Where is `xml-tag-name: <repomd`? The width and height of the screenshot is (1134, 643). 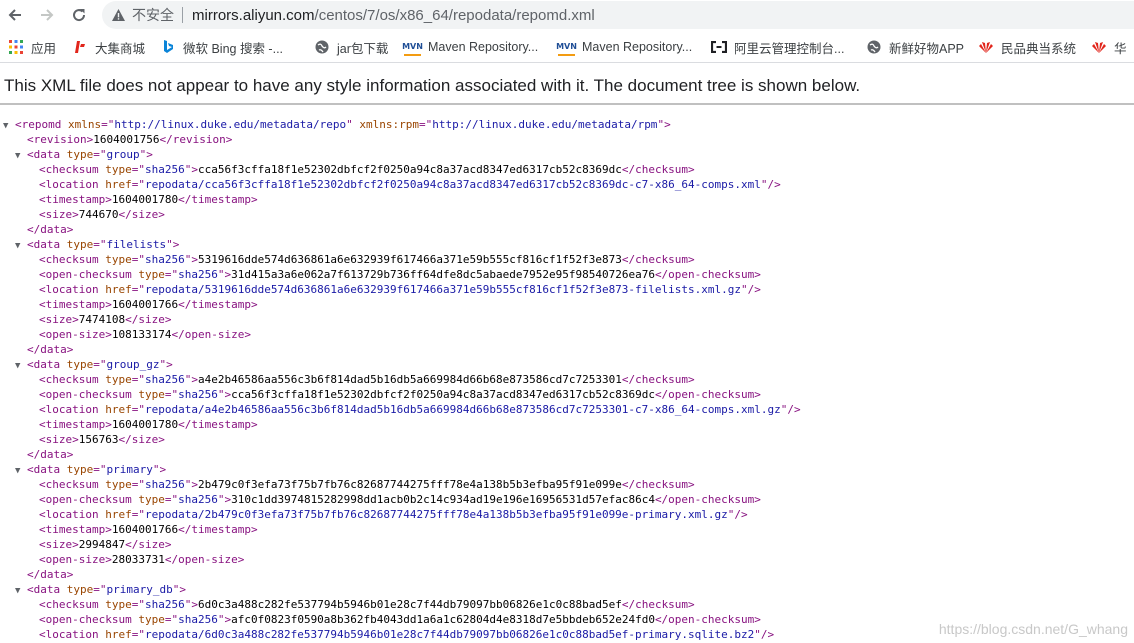
xml-tag-name: <repomd is located at coordinates (38, 124).